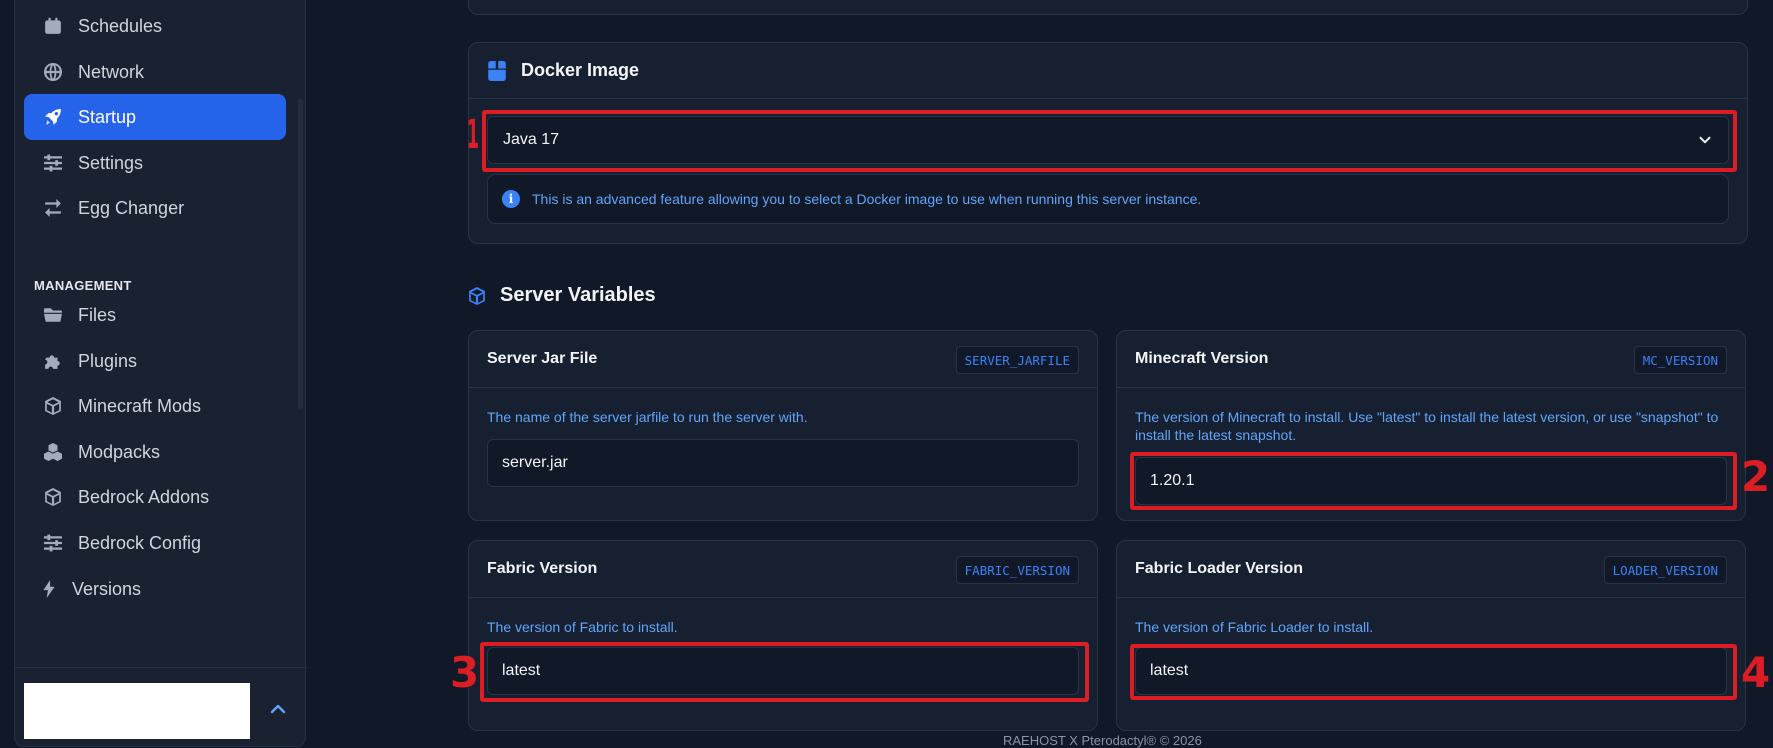  I want to click on variable-name: Fabric Loader Version, so click(1219, 568).